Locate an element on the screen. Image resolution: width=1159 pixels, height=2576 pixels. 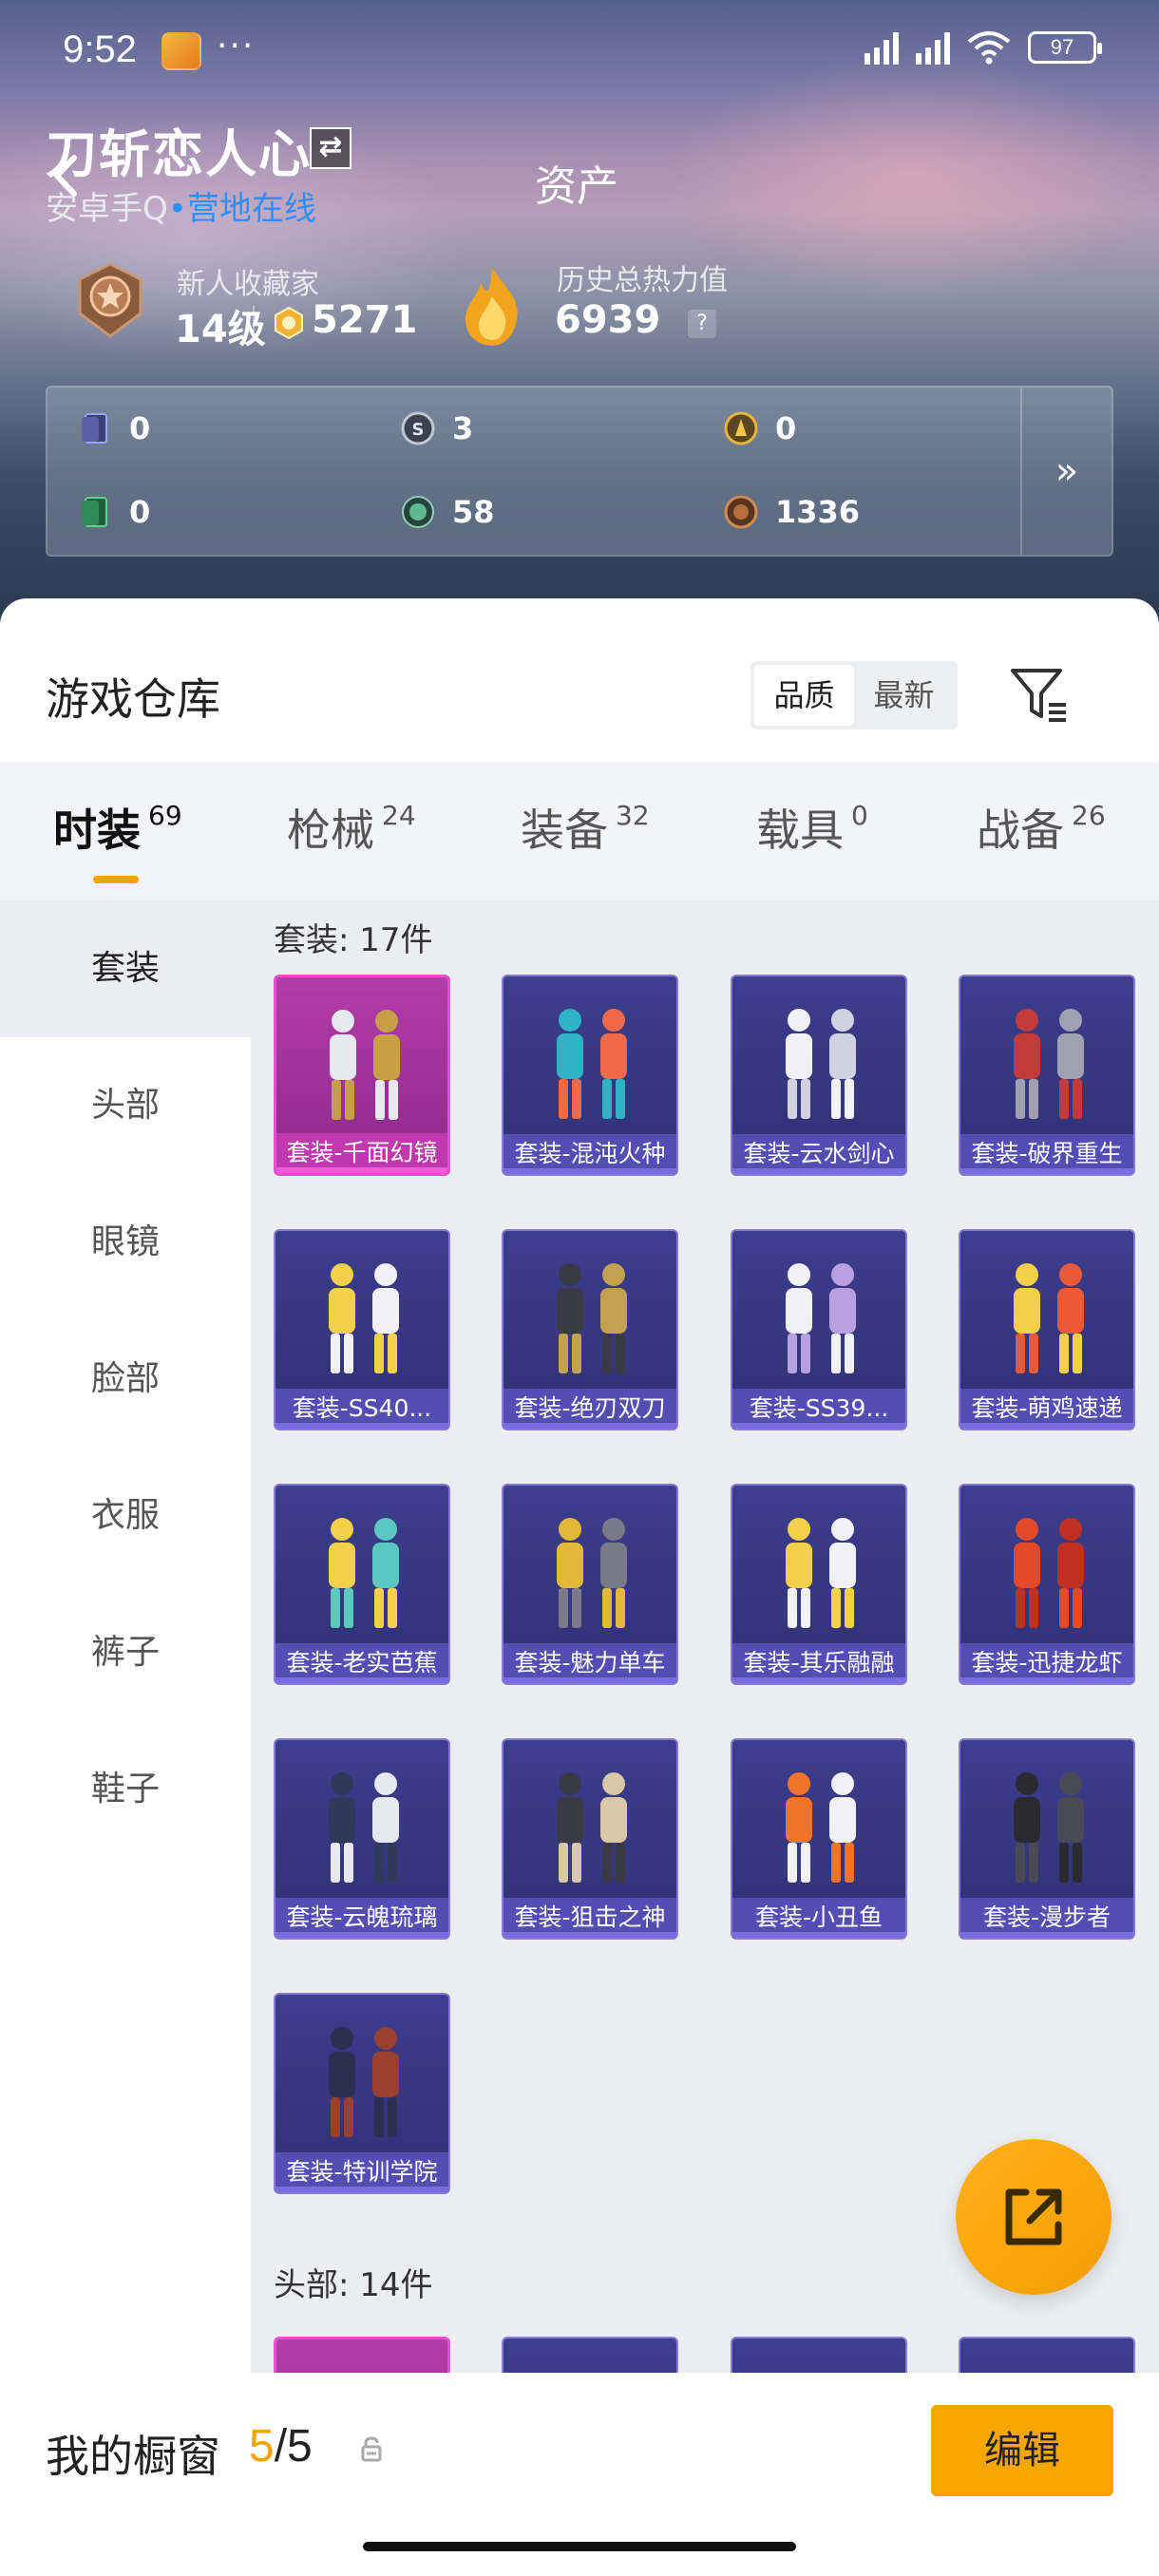
green-card-icon is located at coordinates (94, 512).